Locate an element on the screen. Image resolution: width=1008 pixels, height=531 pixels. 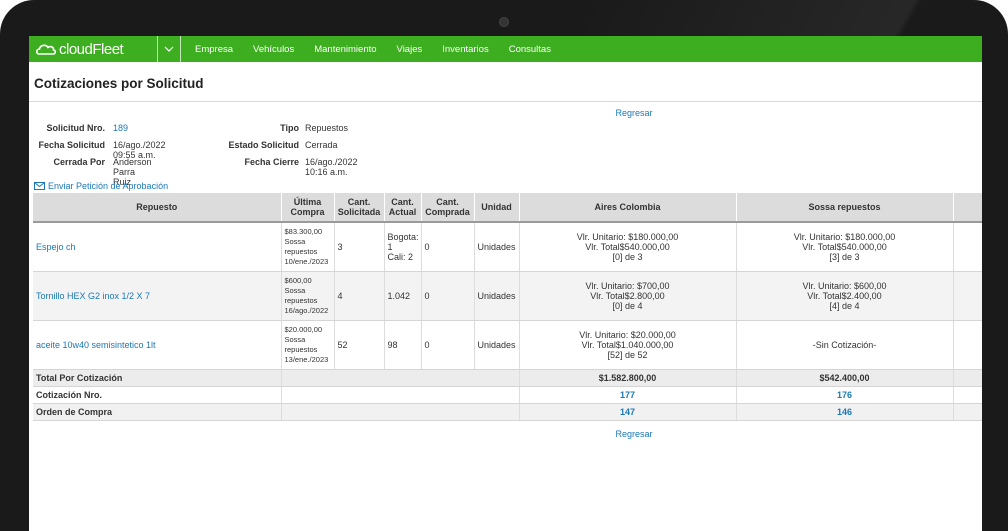
quote-number-sossa-link: 176 is located at coordinates (845, 395).